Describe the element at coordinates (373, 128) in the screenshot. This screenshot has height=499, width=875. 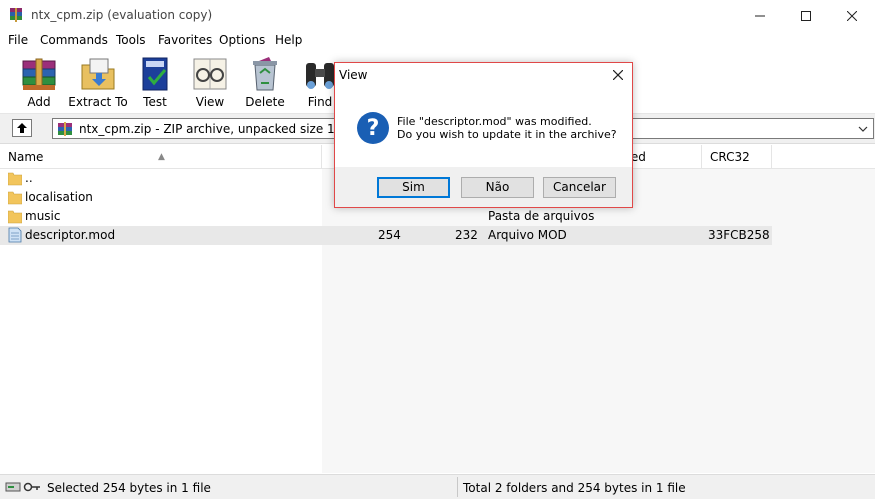
I see `question-icon: ?` at that location.